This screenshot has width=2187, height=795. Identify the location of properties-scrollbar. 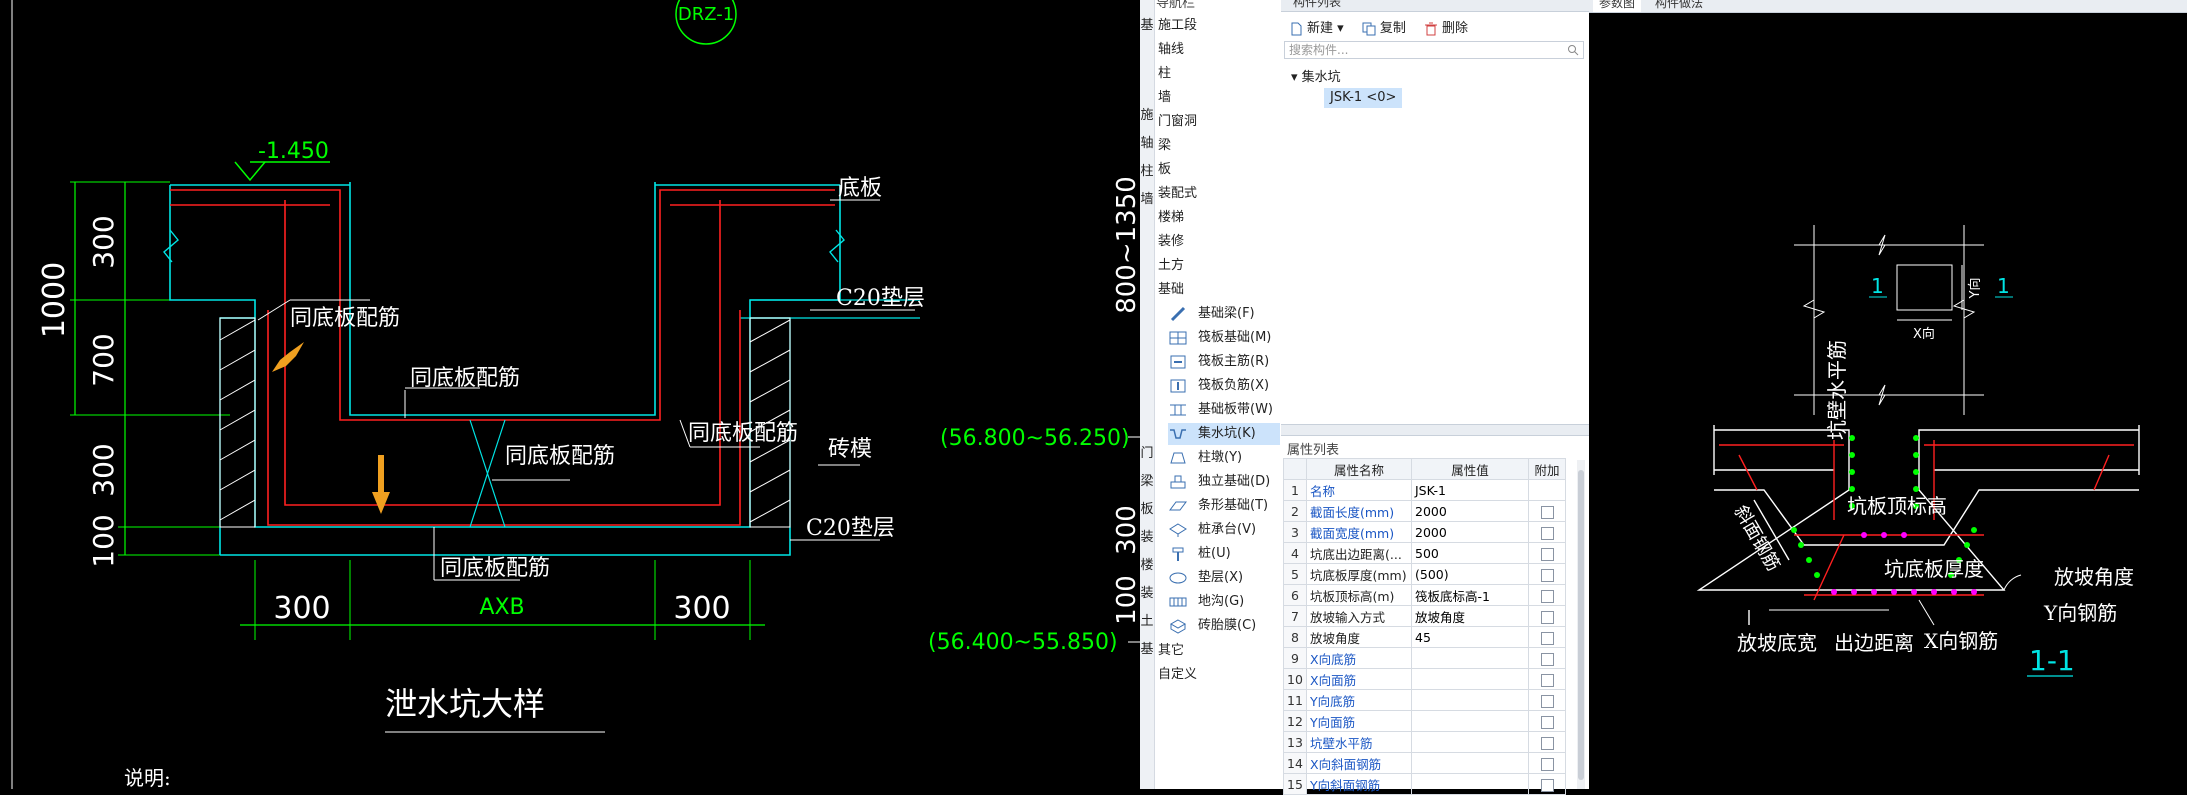
(1581, 624).